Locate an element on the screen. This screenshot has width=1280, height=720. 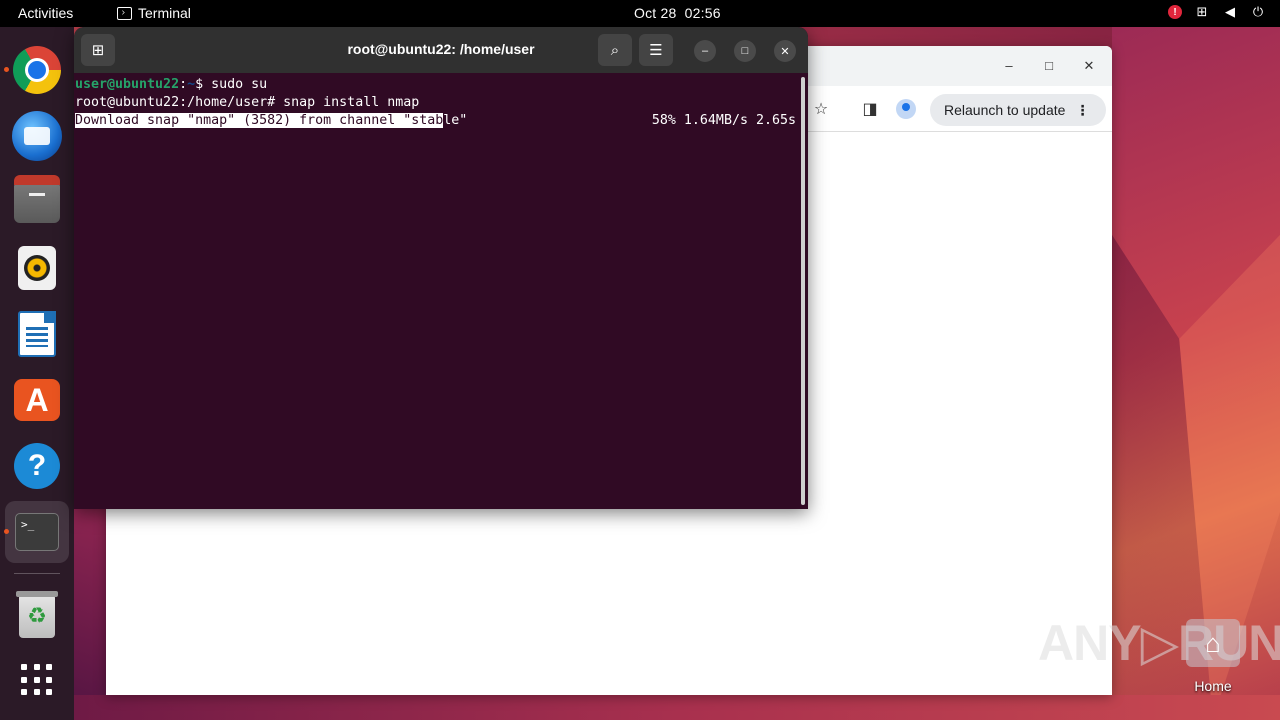
relaunch-to-update-button: Relaunch to update ⋮ is located at coordinates (1018, 110).